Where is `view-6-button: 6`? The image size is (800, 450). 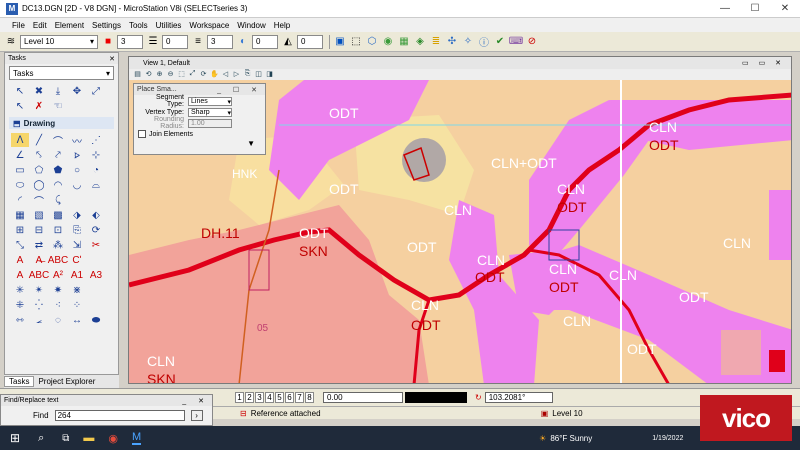 view-6-button: 6 is located at coordinates (289, 397).